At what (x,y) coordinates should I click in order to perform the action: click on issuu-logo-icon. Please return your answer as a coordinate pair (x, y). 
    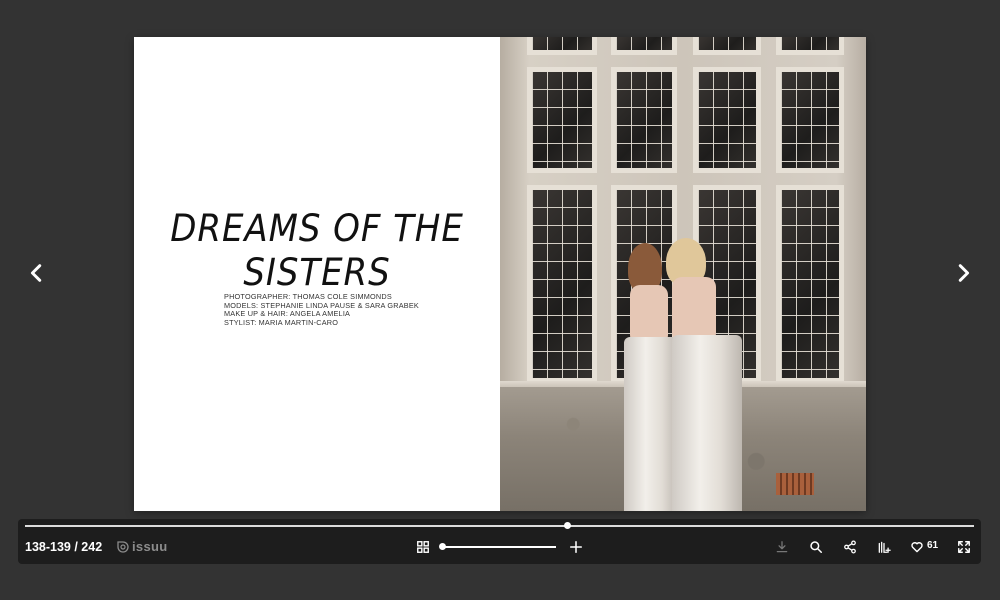
    Looking at the image, I should click on (123, 546).